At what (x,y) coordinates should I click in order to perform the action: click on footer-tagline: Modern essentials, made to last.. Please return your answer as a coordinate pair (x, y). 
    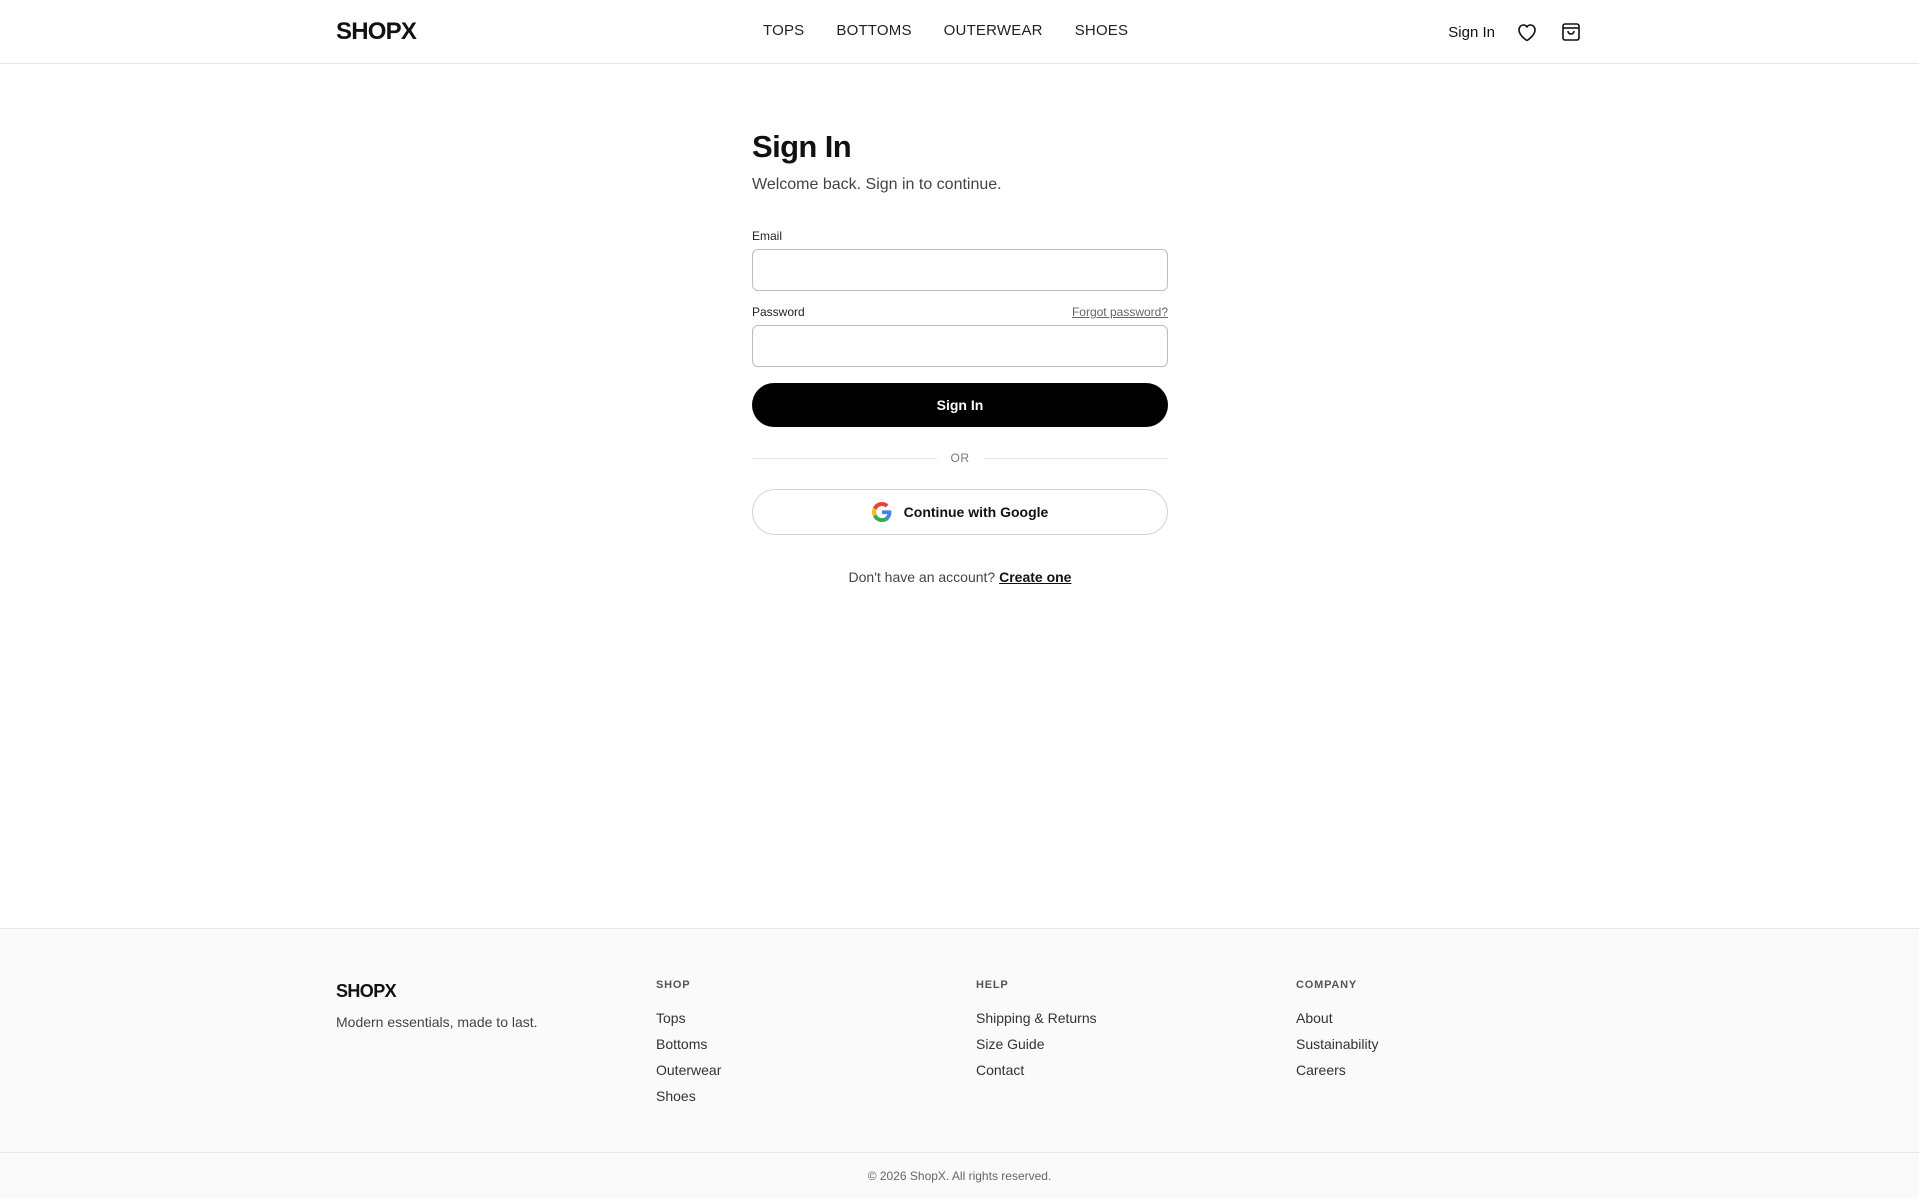
    Looking at the image, I should click on (437, 1022).